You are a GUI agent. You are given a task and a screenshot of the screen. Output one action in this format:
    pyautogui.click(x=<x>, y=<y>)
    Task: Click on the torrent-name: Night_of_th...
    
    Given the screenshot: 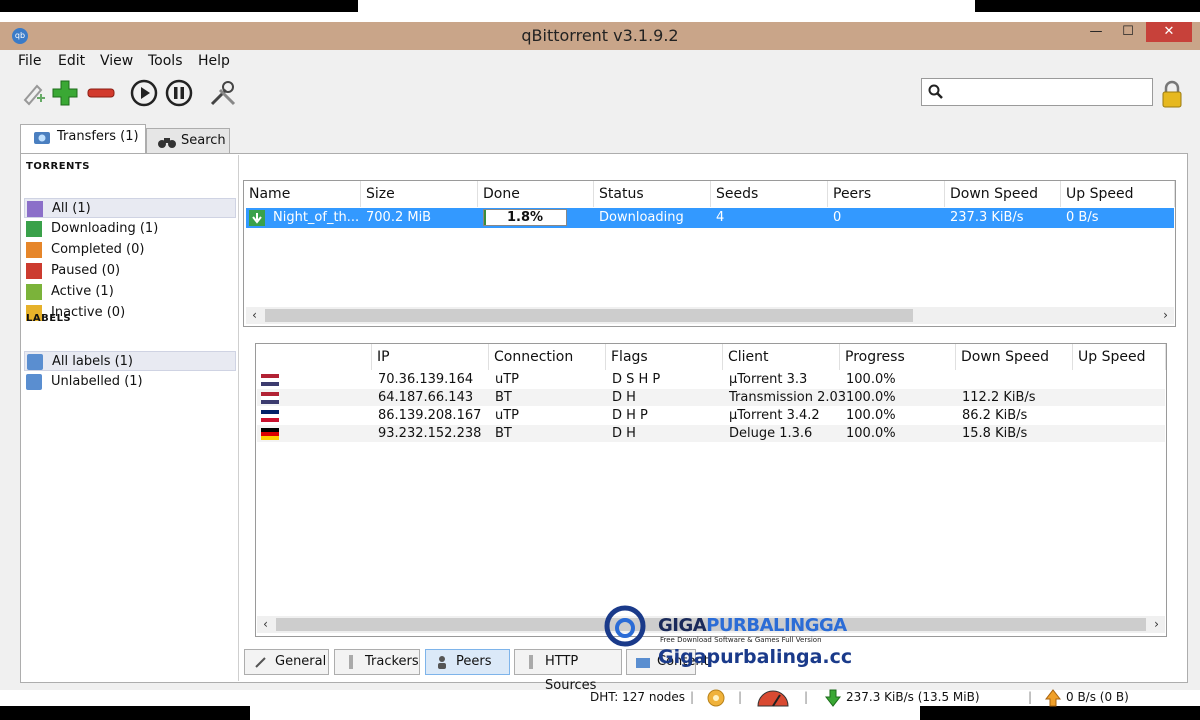 What is the action you would take?
    pyautogui.click(x=316, y=217)
    